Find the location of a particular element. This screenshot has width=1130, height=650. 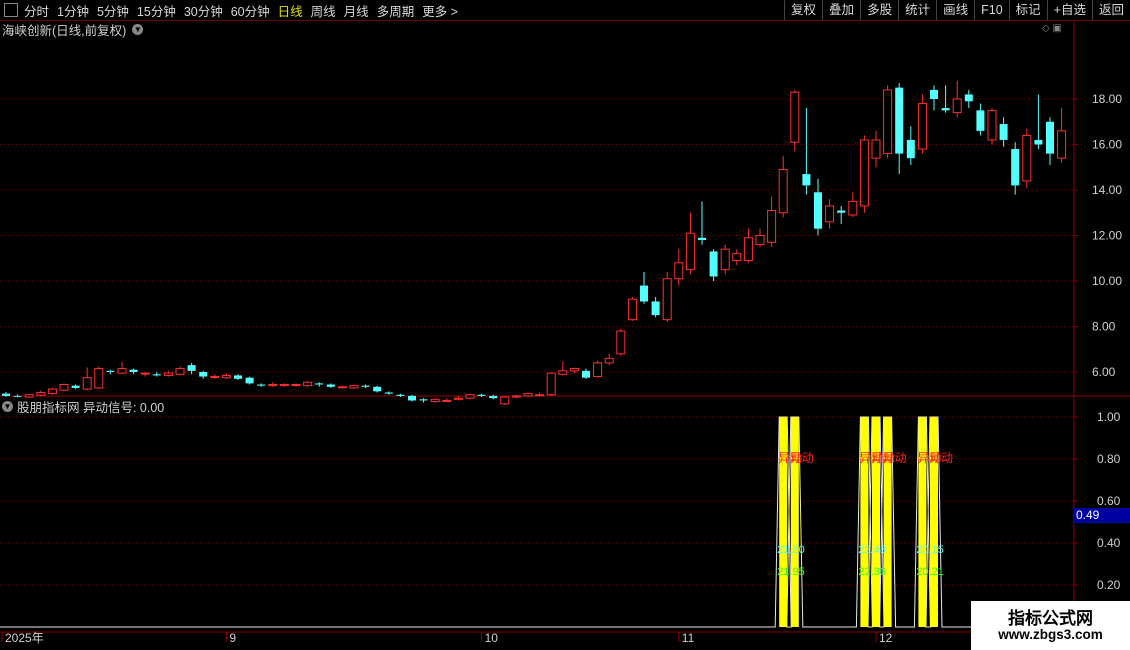

indicator-axis-label: 0.80 is located at coordinates (1109, 459).